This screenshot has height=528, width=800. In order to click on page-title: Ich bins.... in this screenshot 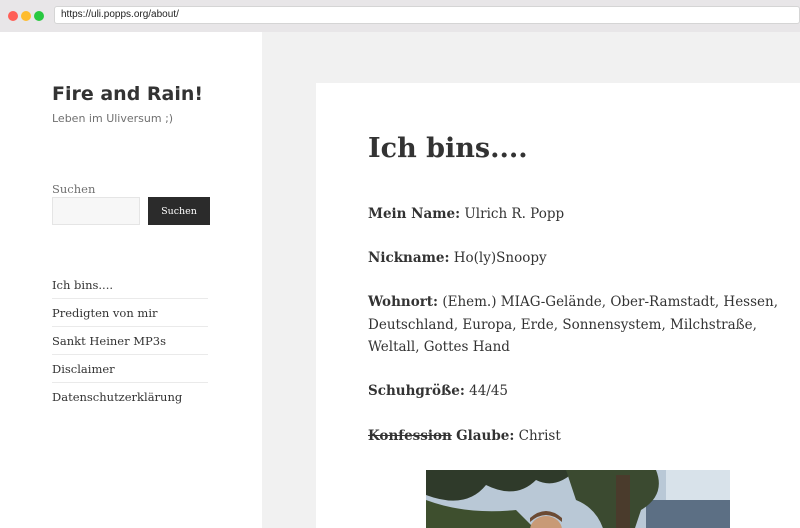, I will do `click(448, 148)`.